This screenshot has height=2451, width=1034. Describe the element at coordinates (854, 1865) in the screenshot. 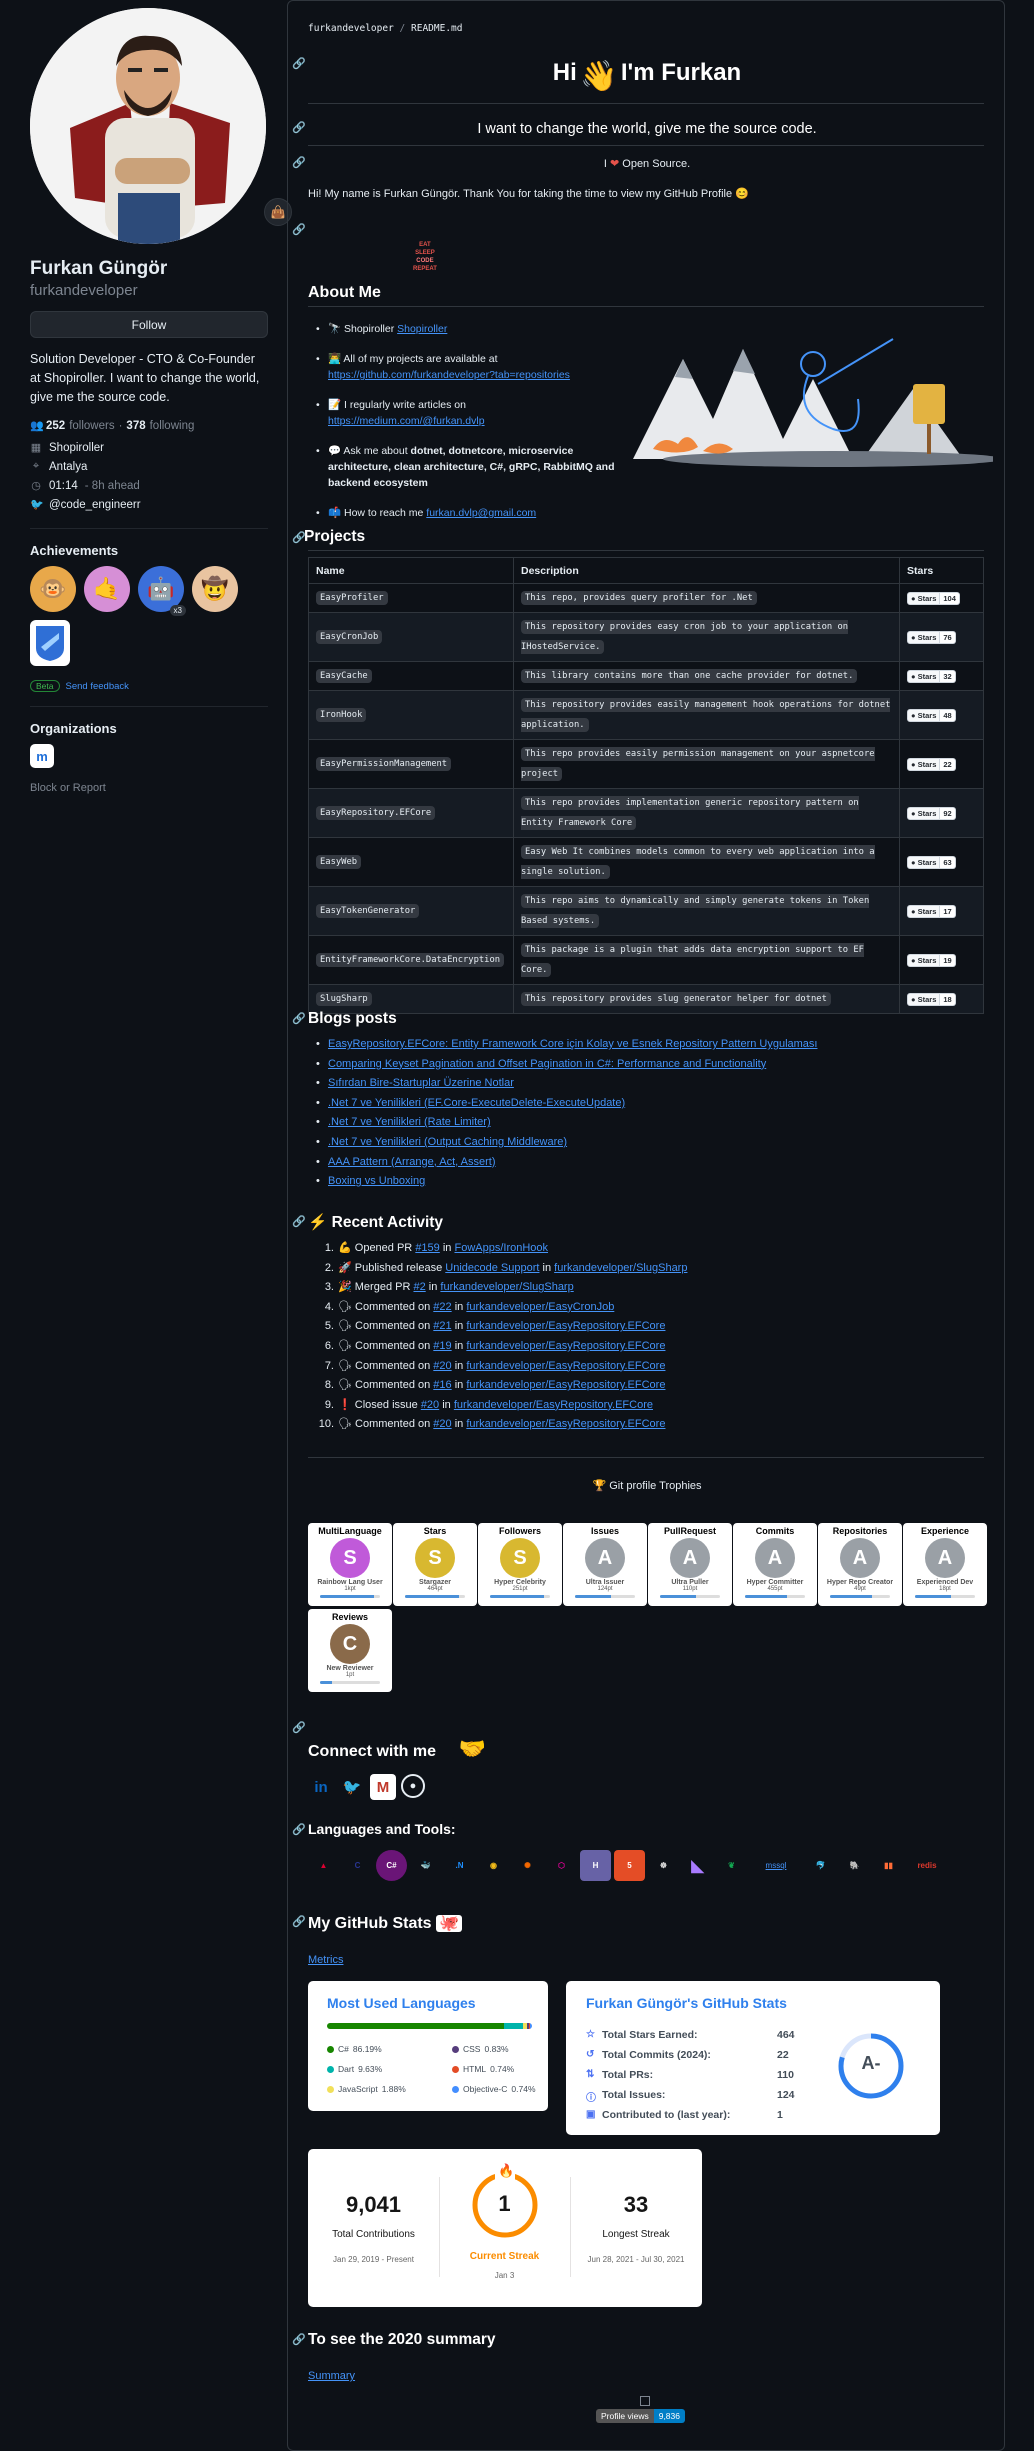

I see `postgres-icon: 🐘` at that location.